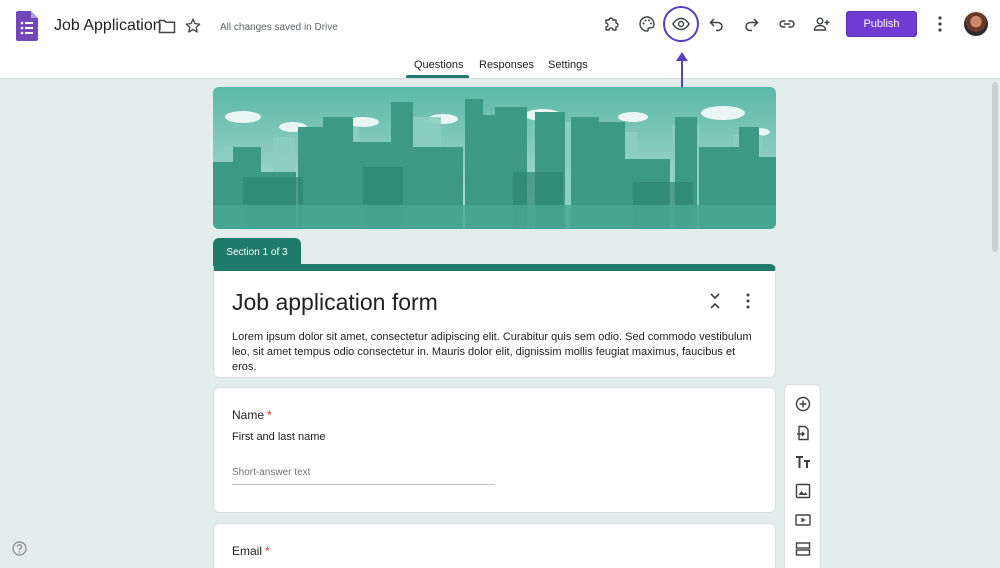  I want to click on question-title: Name, so click(248, 415).